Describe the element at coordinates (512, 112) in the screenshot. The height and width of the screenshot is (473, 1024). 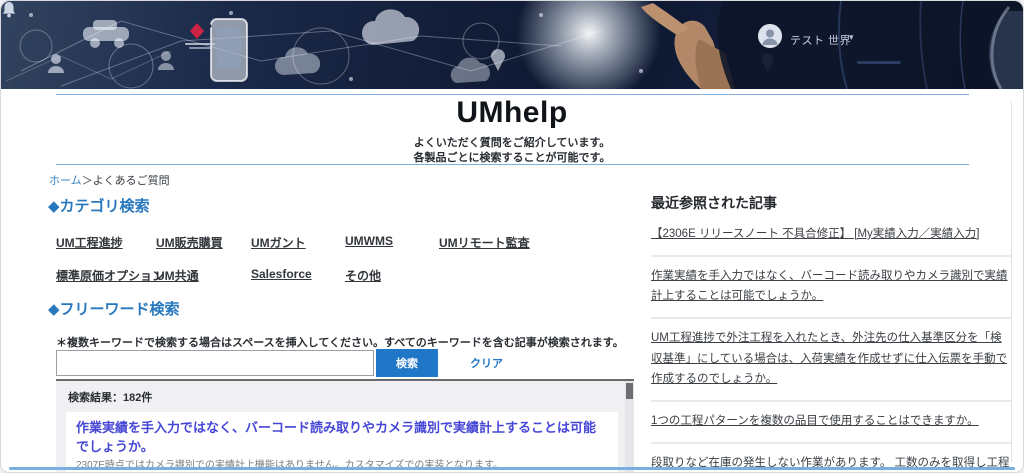
I see `page-title: UMhelp` at that location.